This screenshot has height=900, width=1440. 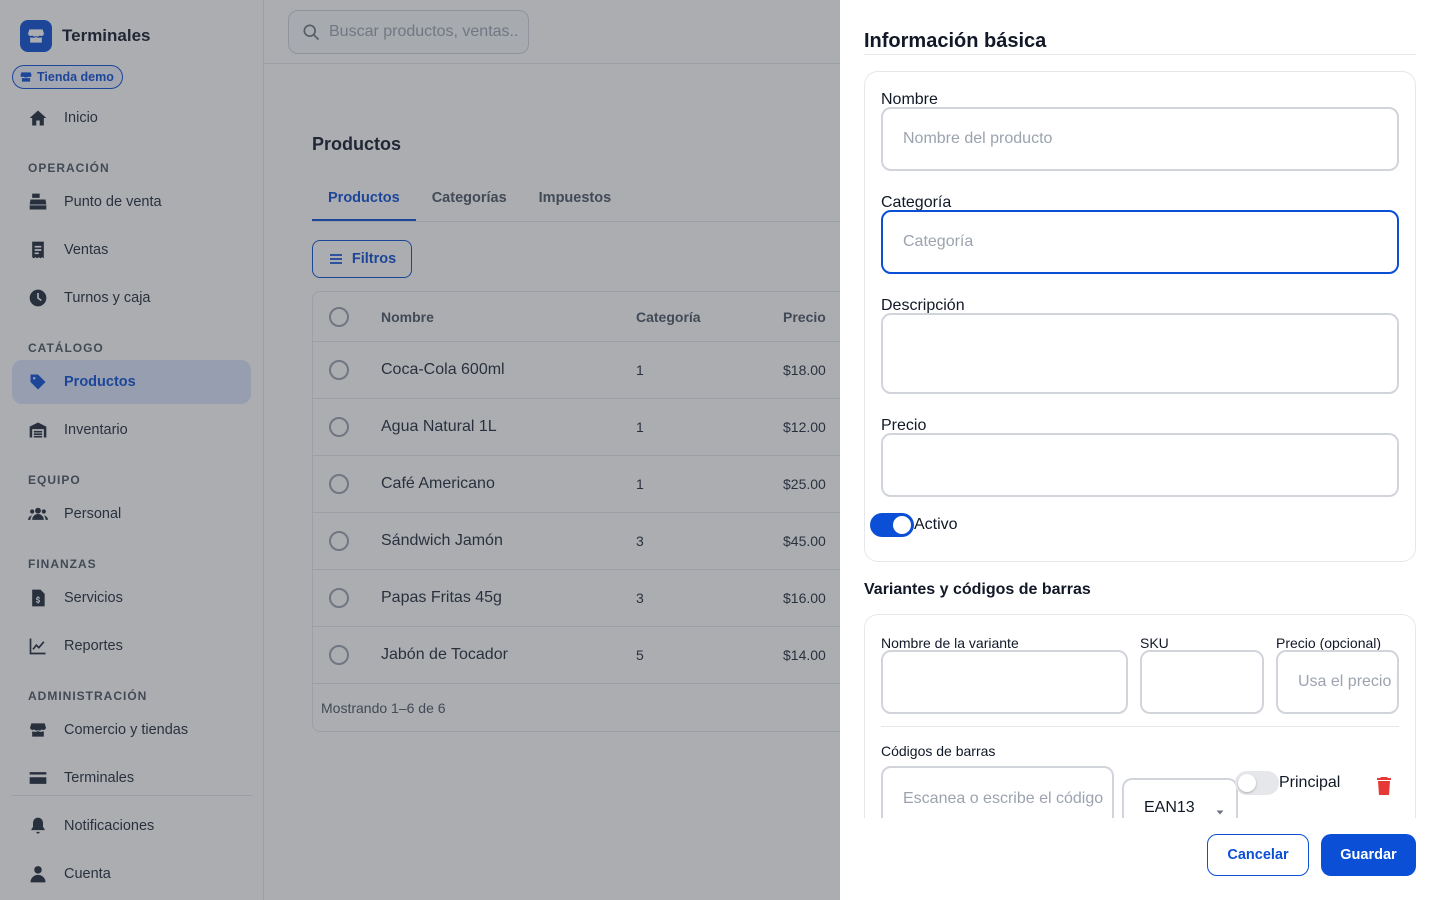 I want to click on section-divider, so click(x=1140, y=54).